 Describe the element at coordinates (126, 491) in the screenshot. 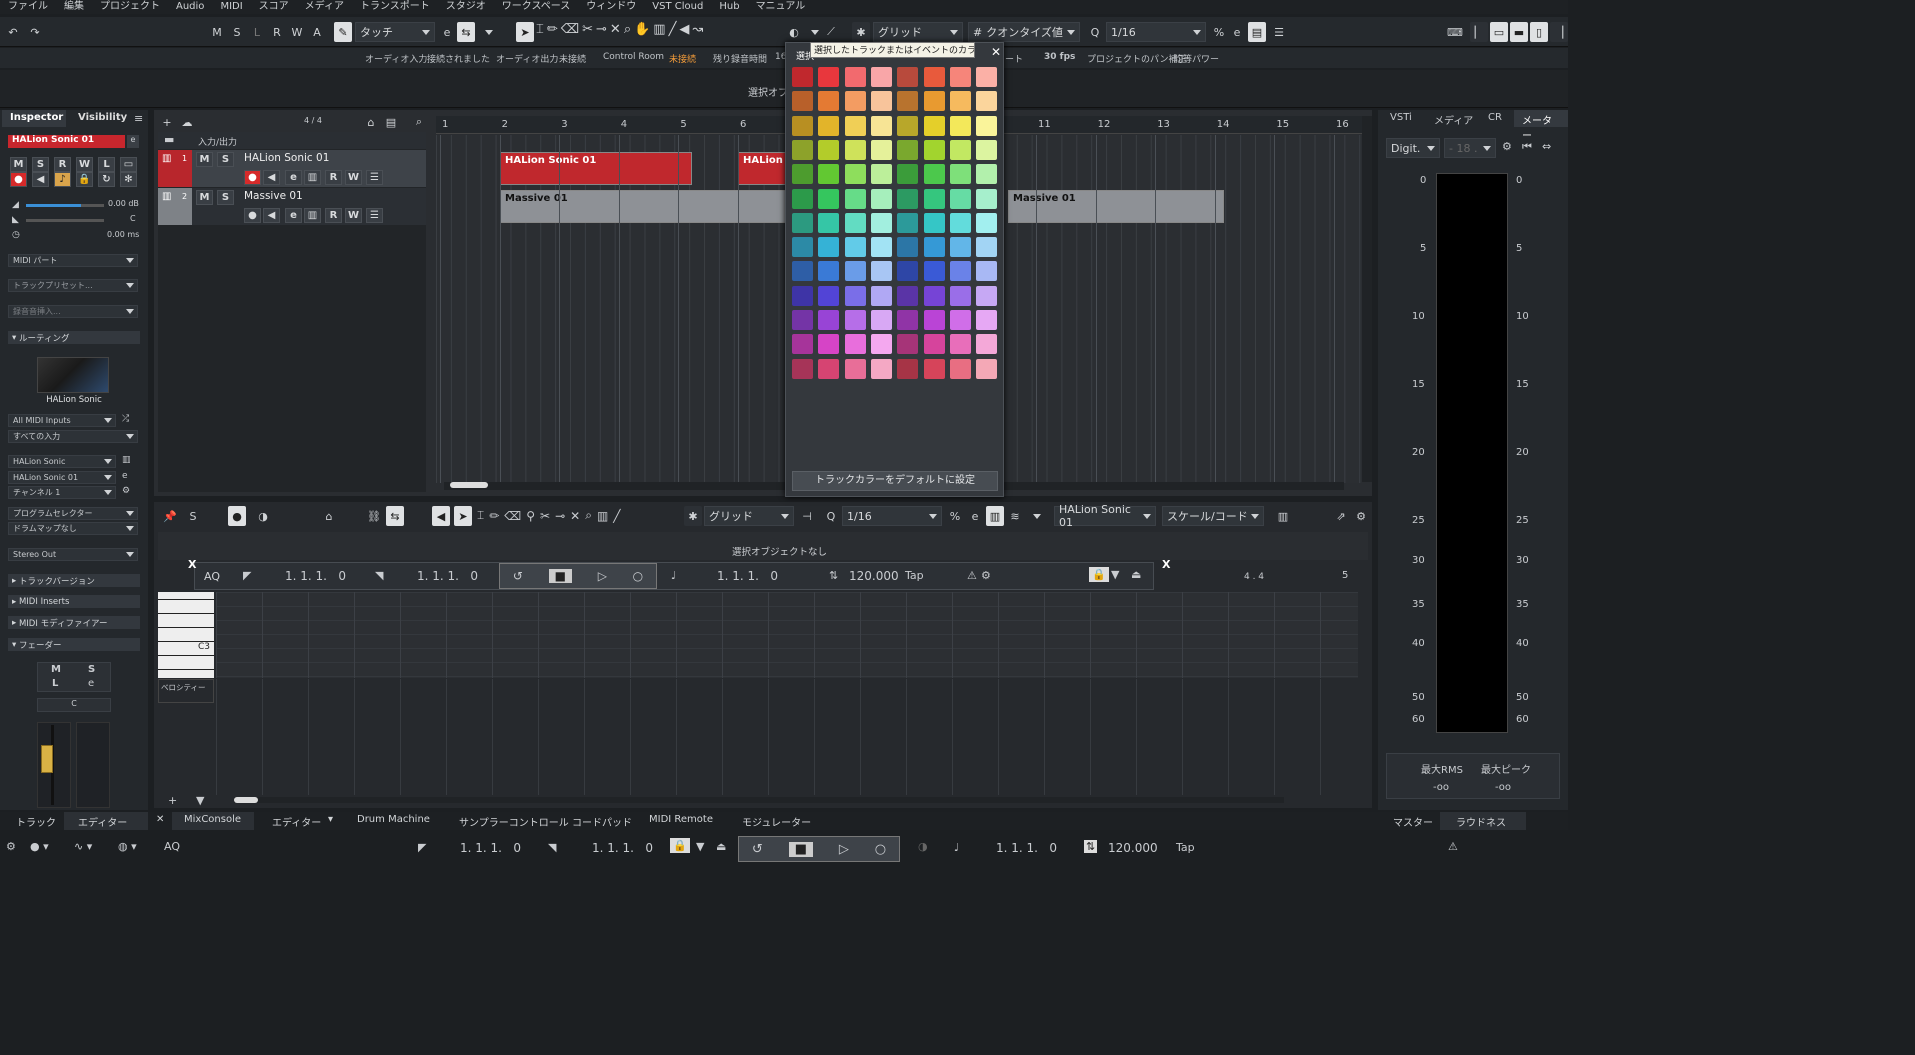

I see `channel-settings-icon: ⚙` at that location.